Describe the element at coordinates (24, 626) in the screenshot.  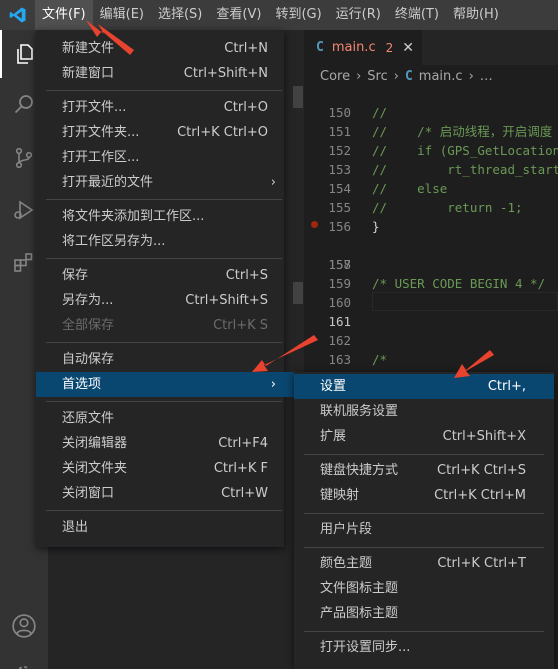
I see `account-icon` at that location.